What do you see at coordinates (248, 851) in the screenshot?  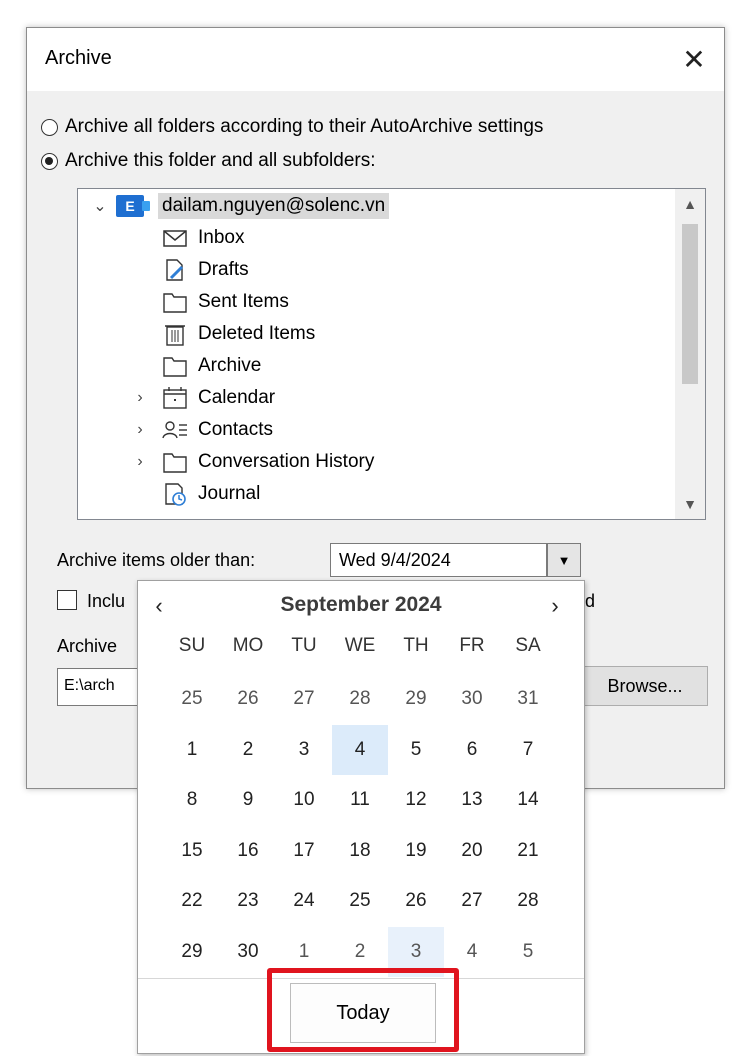 I see `calendar-day: 16` at bounding box center [248, 851].